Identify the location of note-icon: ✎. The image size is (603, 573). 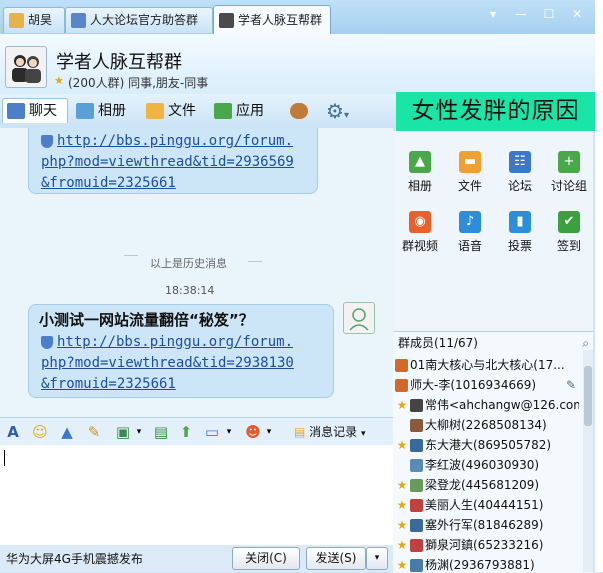
(94, 432).